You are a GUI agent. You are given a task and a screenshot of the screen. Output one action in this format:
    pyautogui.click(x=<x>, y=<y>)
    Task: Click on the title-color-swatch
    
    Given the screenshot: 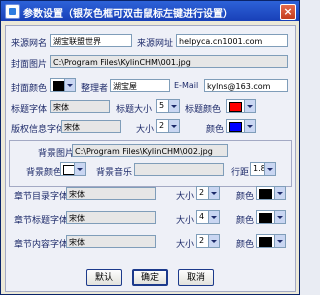 What is the action you would take?
    pyautogui.click(x=235, y=107)
    